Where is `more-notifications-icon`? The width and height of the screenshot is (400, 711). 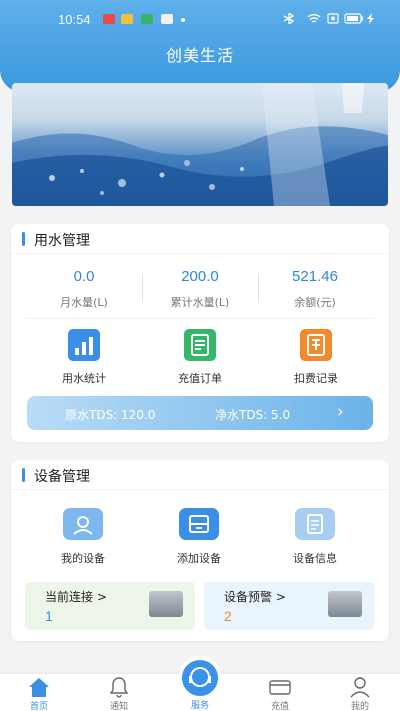
more-notifications-icon is located at coordinates (183, 20).